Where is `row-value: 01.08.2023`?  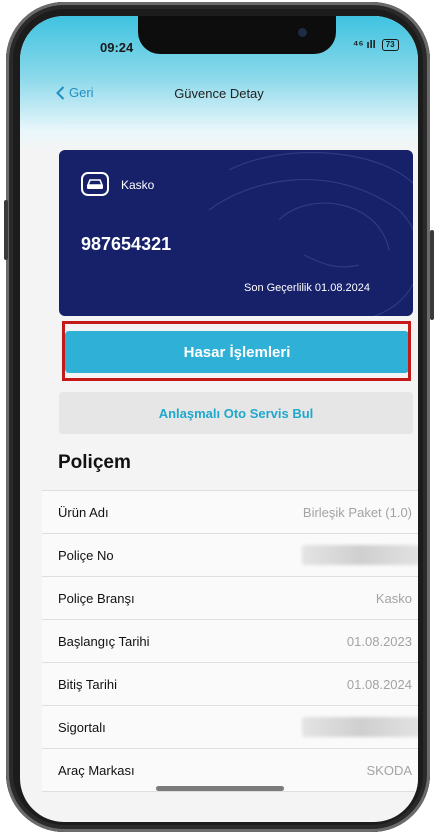 row-value: 01.08.2023 is located at coordinates (379, 641).